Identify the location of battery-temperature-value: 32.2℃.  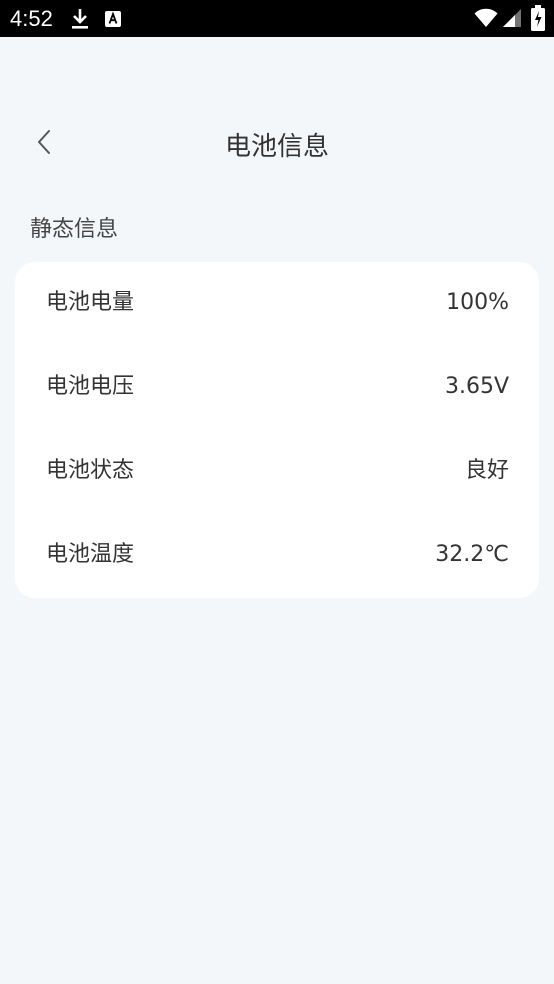
(472, 554).